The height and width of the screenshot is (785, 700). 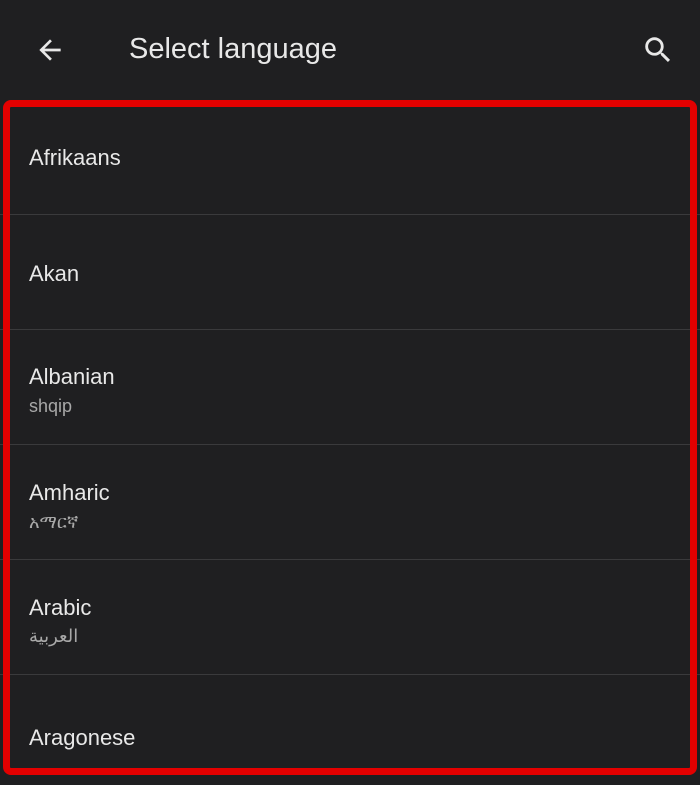 What do you see at coordinates (350, 387) in the screenshot?
I see `language-item-albanian: Albanian shqip` at bounding box center [350, 387].